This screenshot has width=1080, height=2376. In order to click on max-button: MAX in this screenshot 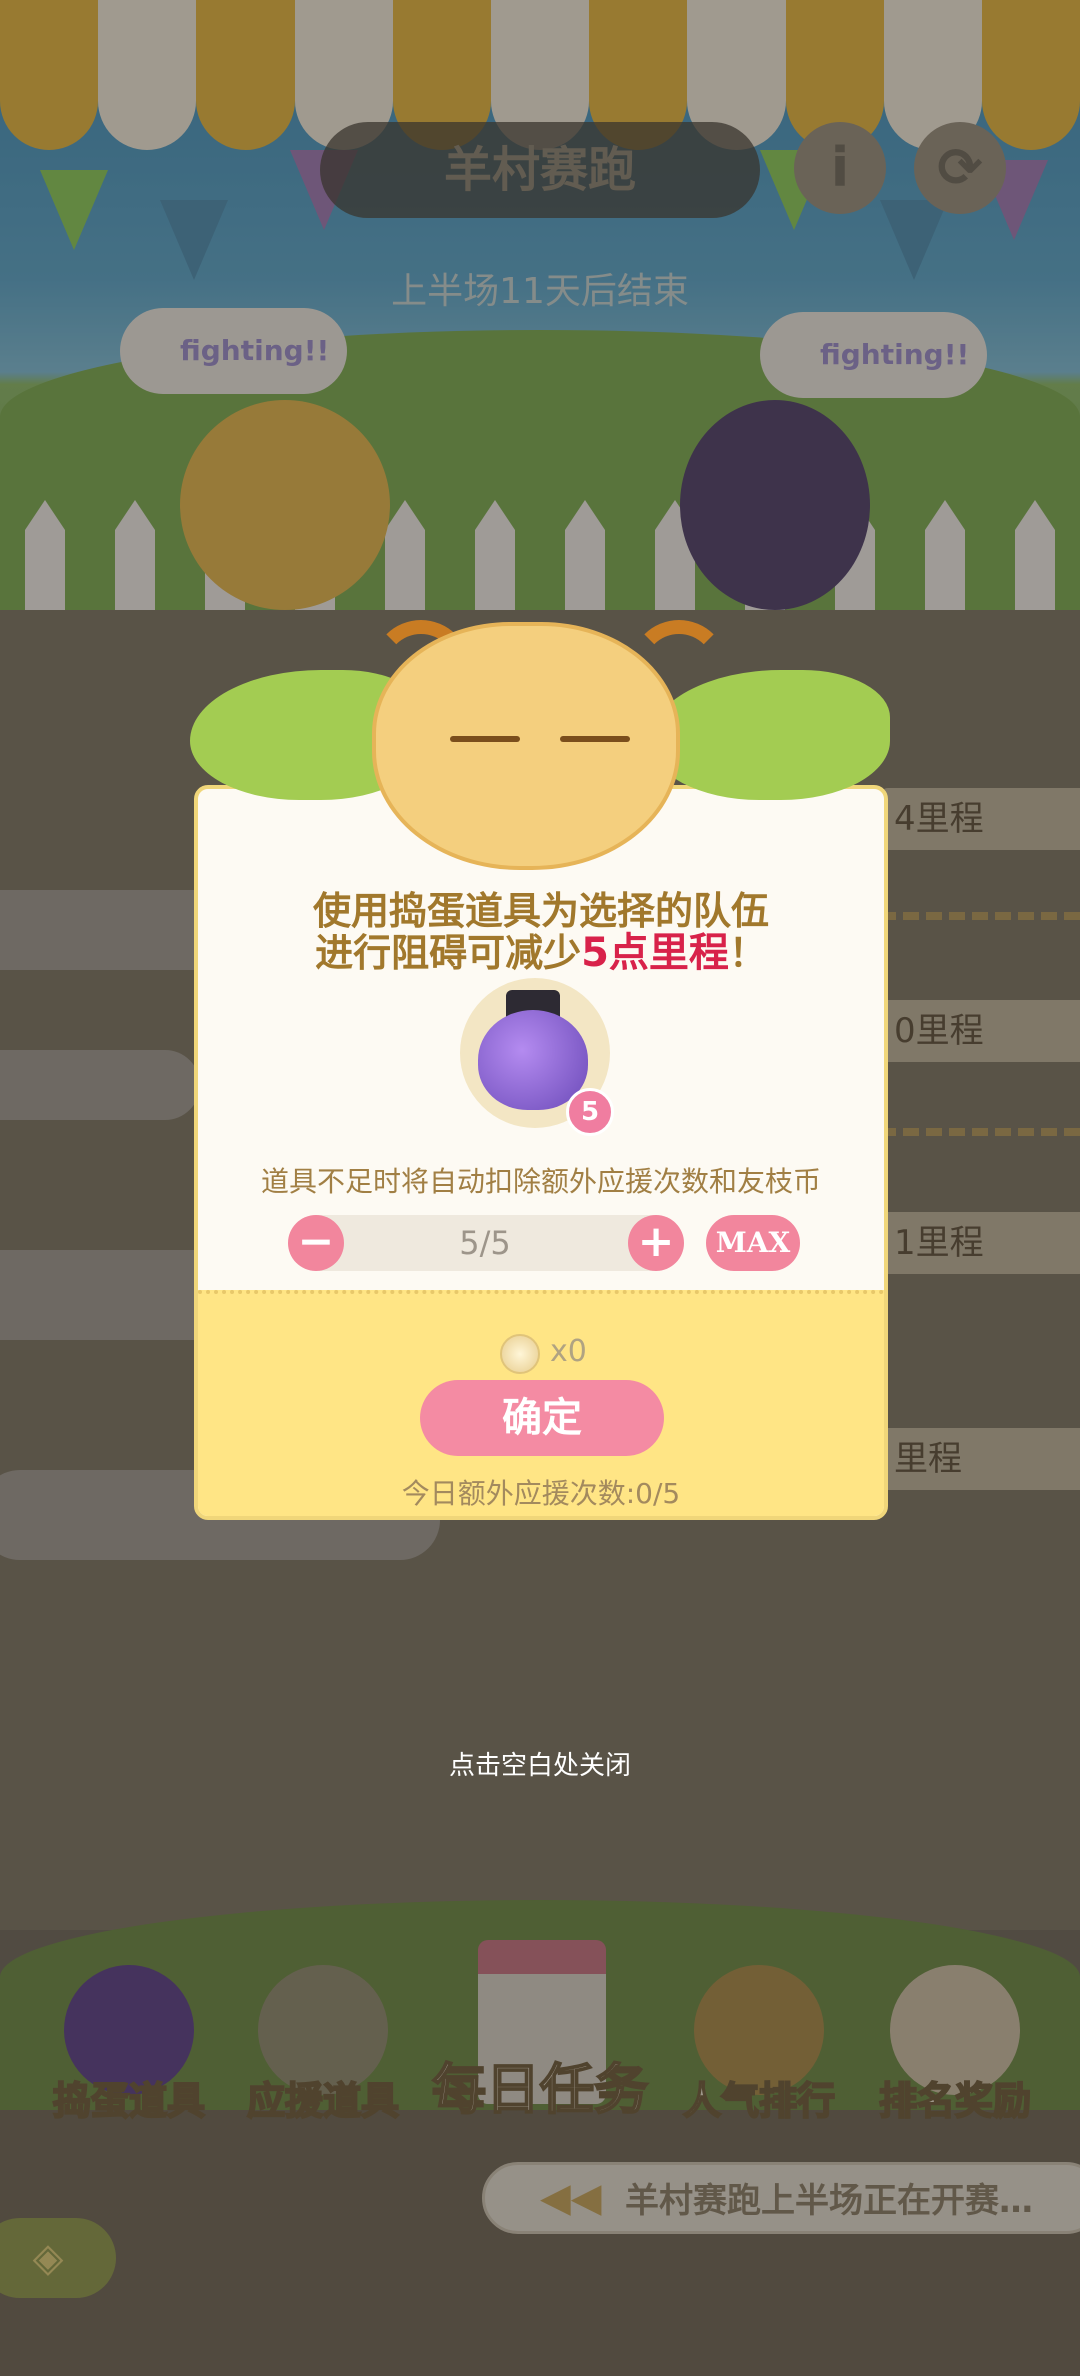, I will do `click(753, 1243)`.